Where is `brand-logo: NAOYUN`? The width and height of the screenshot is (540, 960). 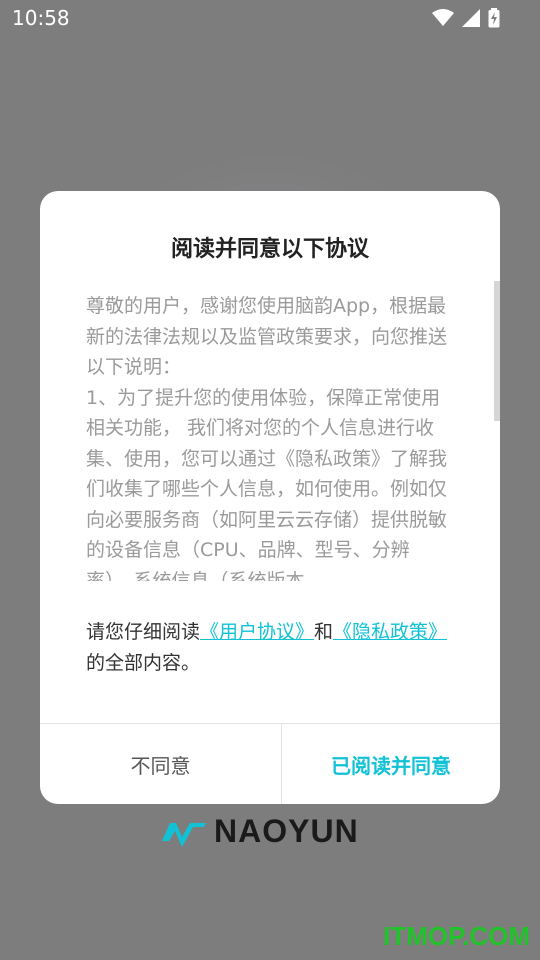 brand-logo: NAOYUN is located at coordinates (259, 831).